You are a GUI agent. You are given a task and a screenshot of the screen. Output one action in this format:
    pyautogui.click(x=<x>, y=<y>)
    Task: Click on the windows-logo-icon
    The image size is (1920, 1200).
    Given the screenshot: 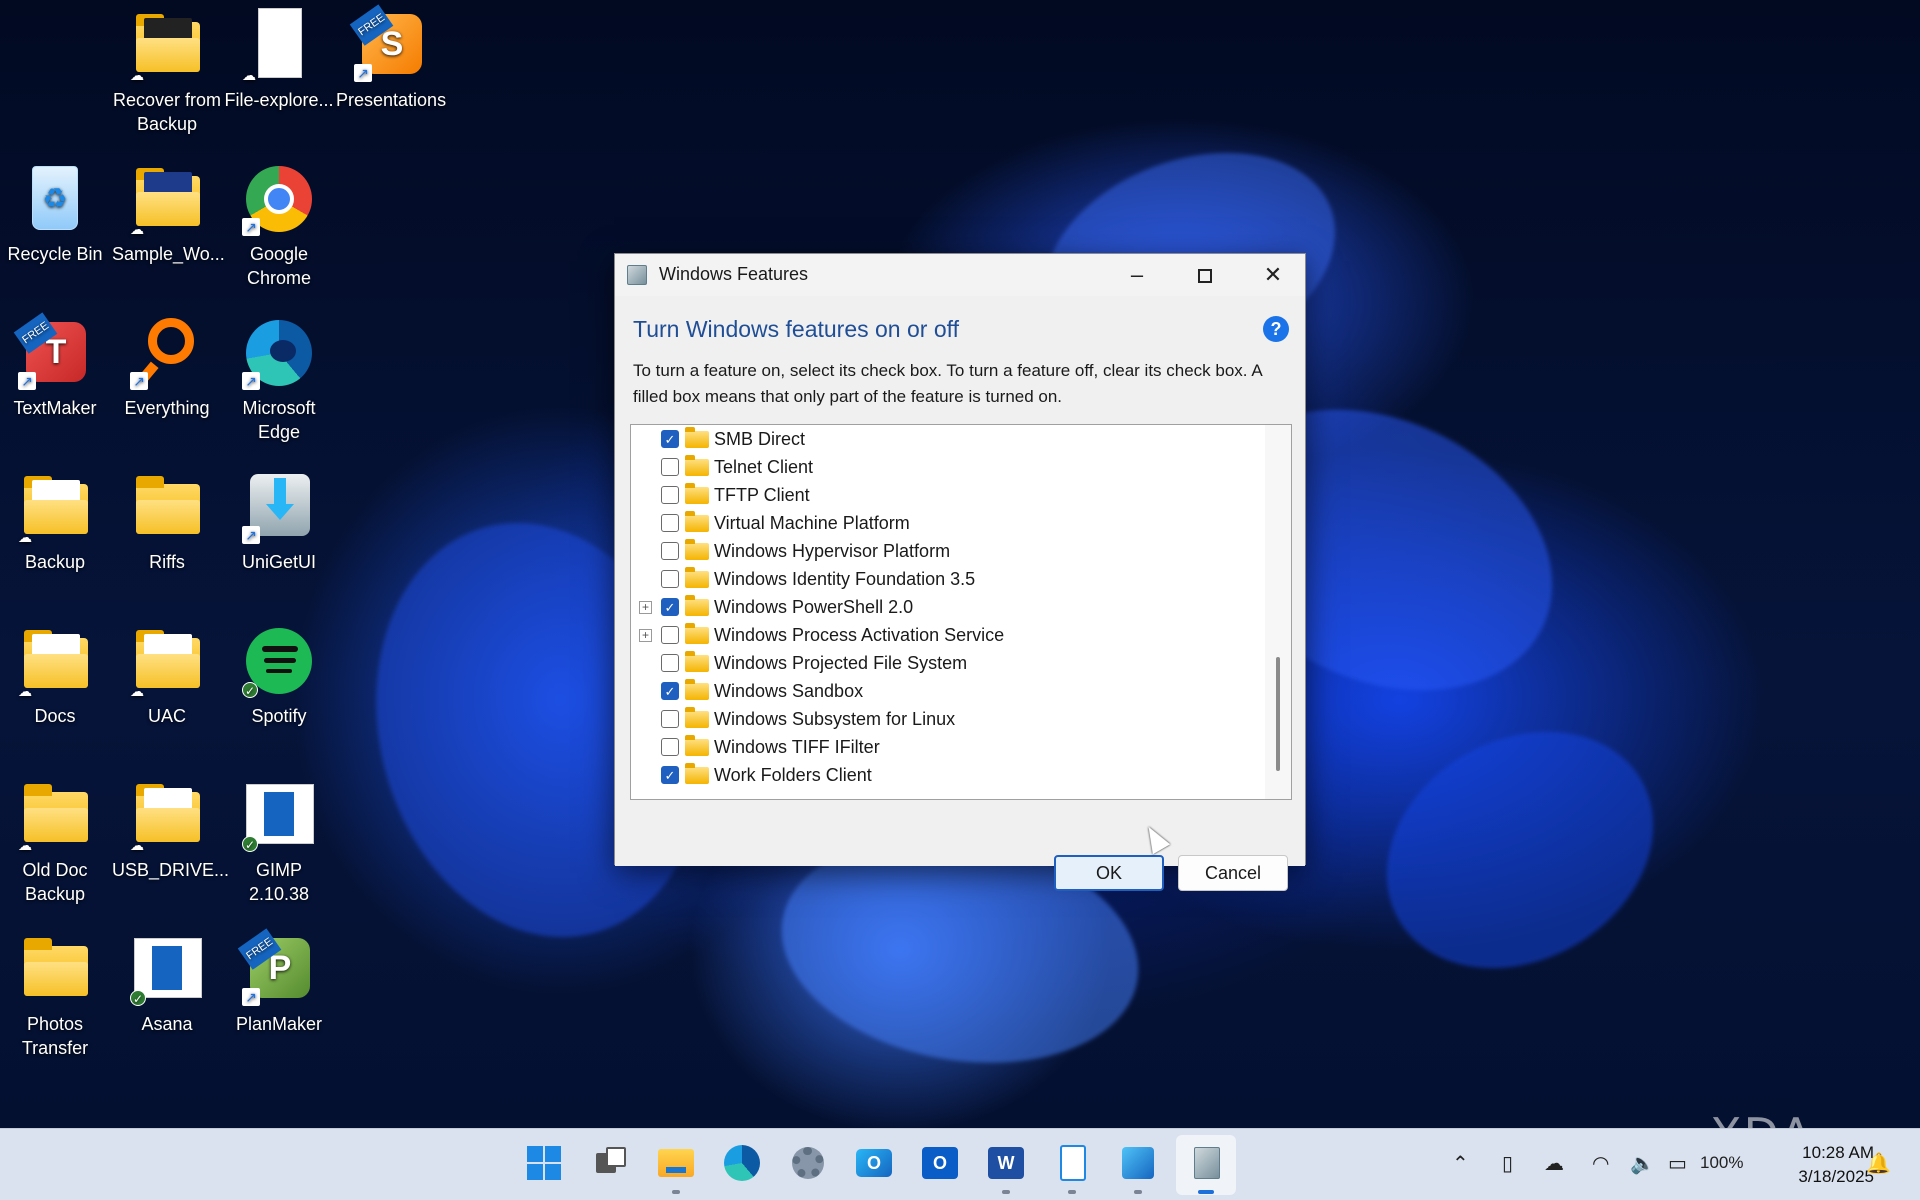 What is the action you would take?
    pyautogui.click(x=544, y=1163)
    